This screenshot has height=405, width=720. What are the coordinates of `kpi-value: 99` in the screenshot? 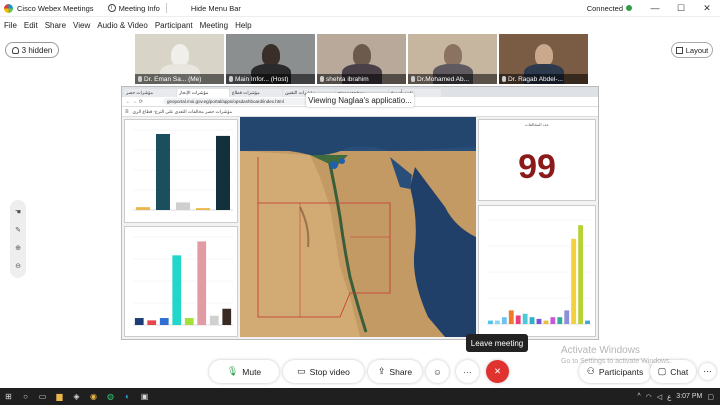 It's located at (537, 167).